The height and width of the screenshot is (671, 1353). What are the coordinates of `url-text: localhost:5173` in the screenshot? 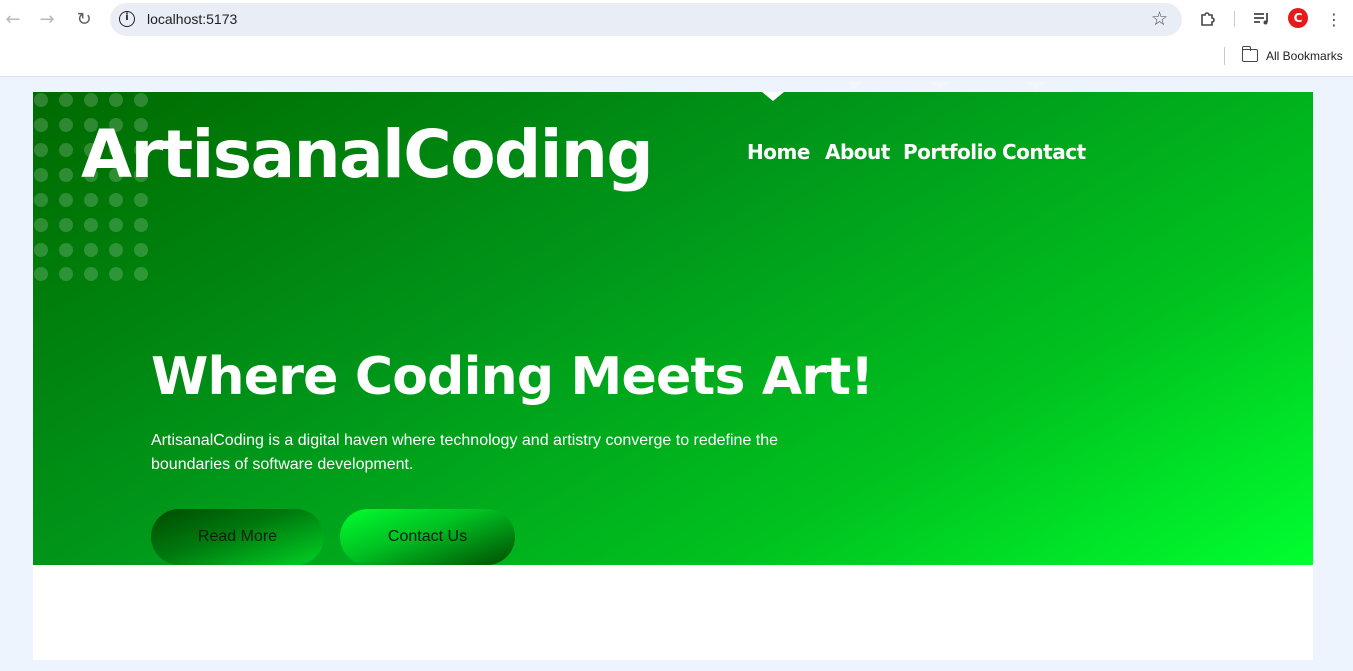 It's located at (192, 19).